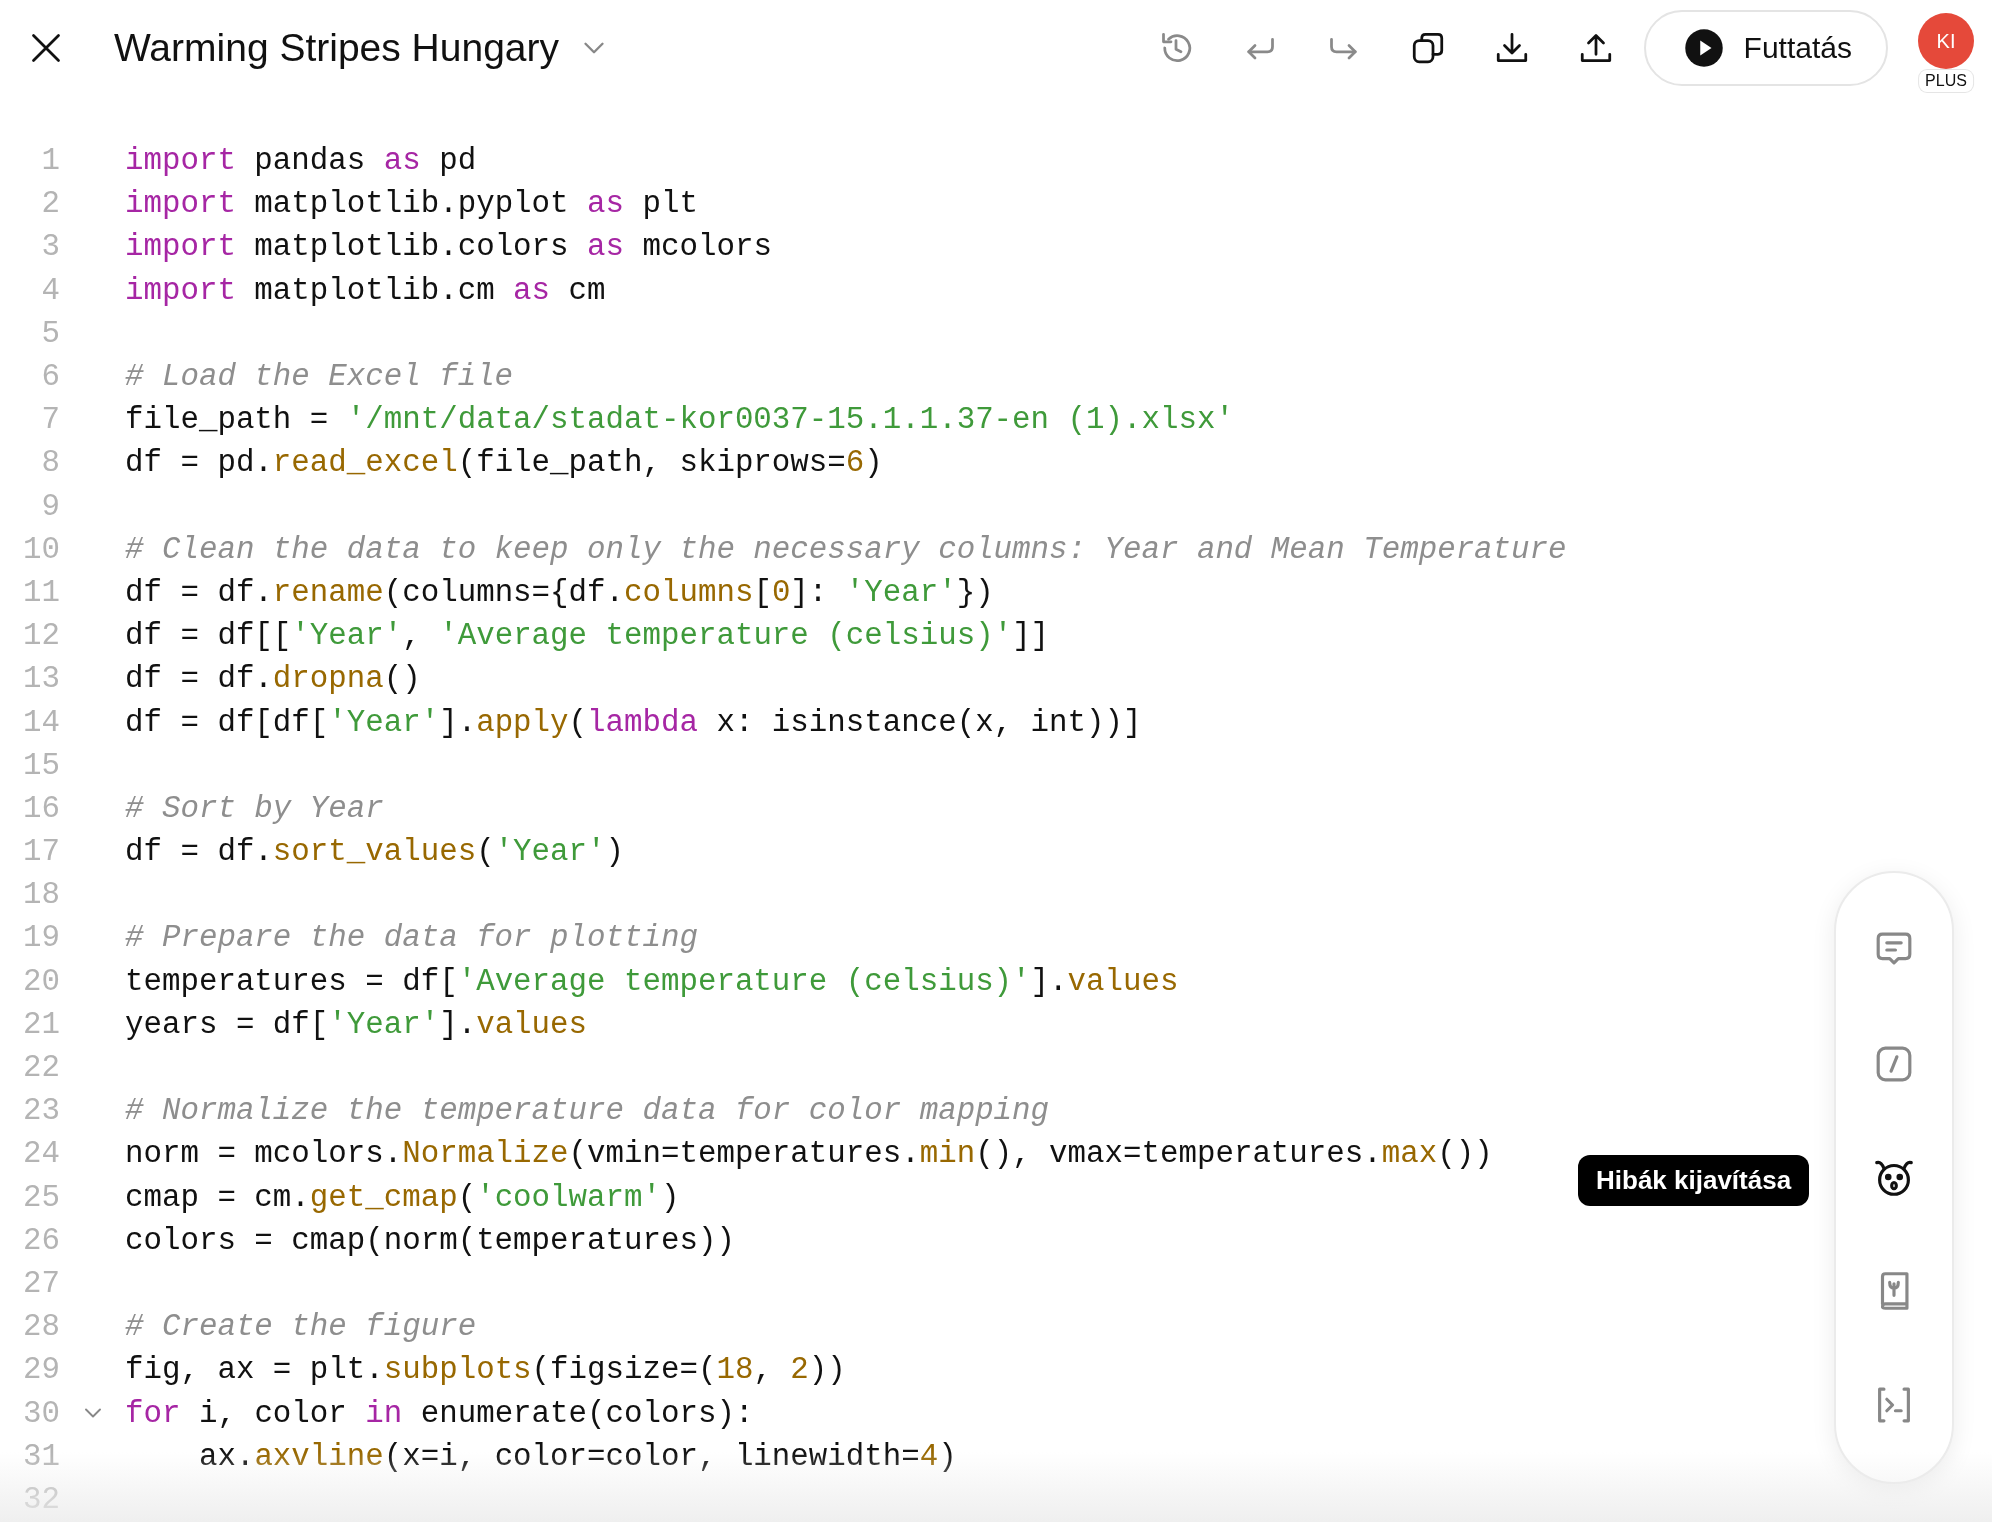  What do you see at coordinates (337, 48) in the screenshot?
I see `document-title: Warming Stripes Hungary` at bounding box center [337, 48].